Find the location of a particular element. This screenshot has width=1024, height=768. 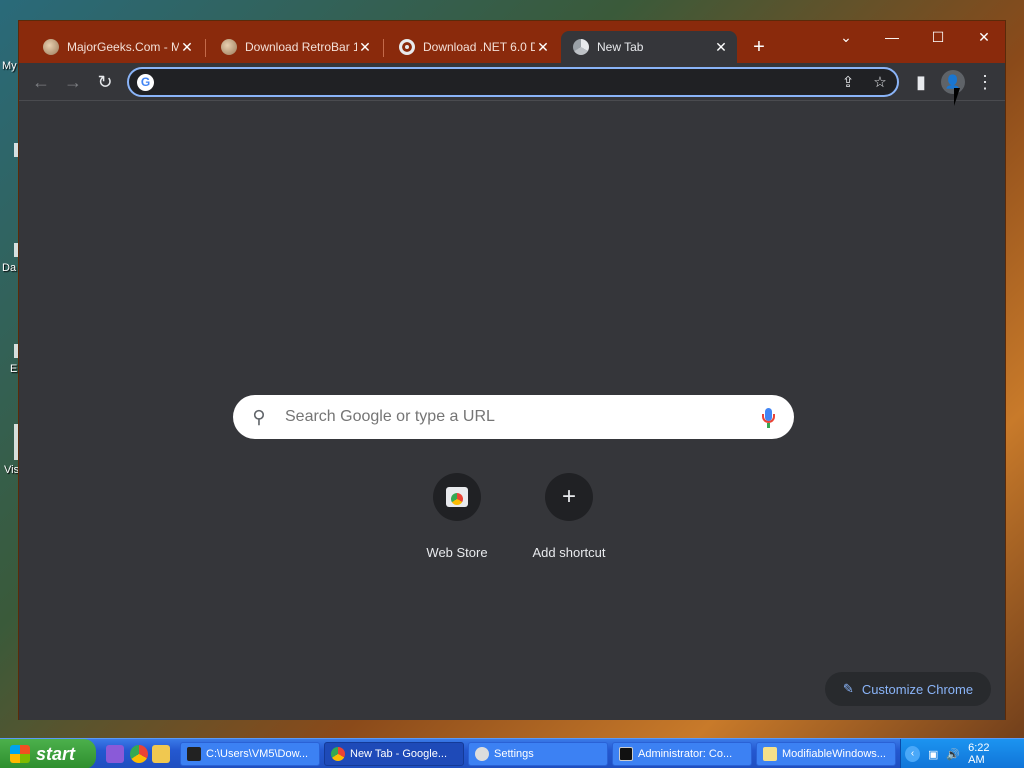

tab-search-icon: ⌄ is located at coordinates (846, 37).